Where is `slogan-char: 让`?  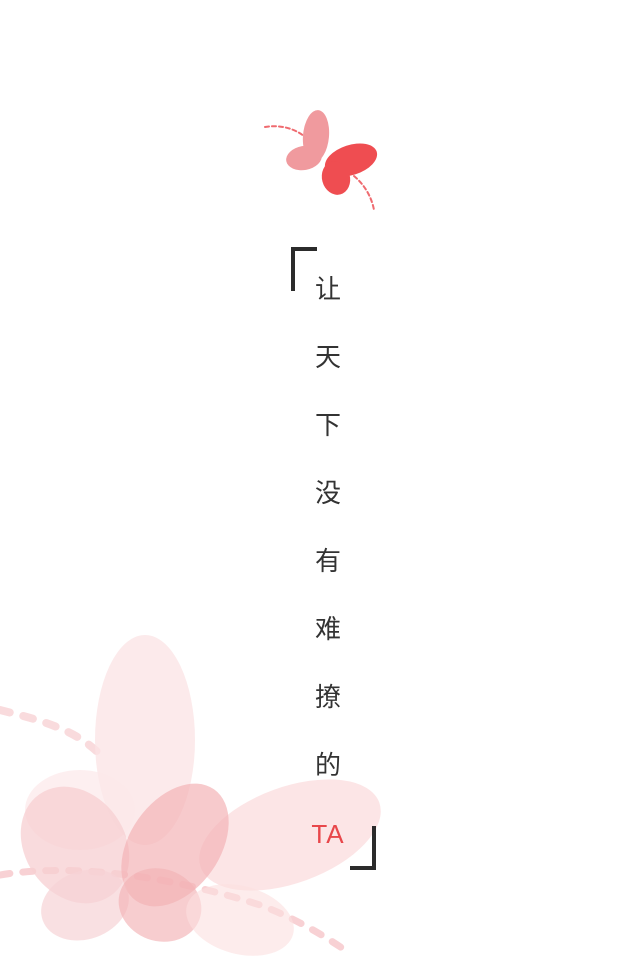
slogan-char: 让 is located at coordinates (327, 290).